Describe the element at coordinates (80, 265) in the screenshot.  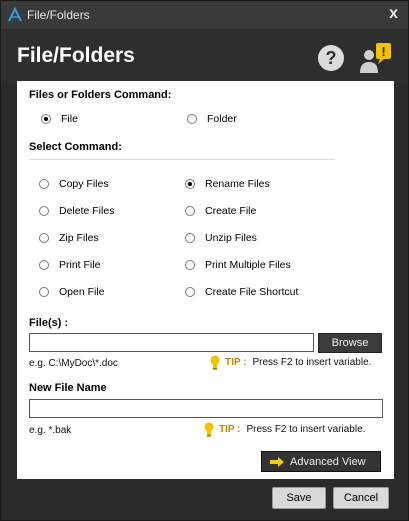
I see `radio-print-file-label: Print File` at that location.